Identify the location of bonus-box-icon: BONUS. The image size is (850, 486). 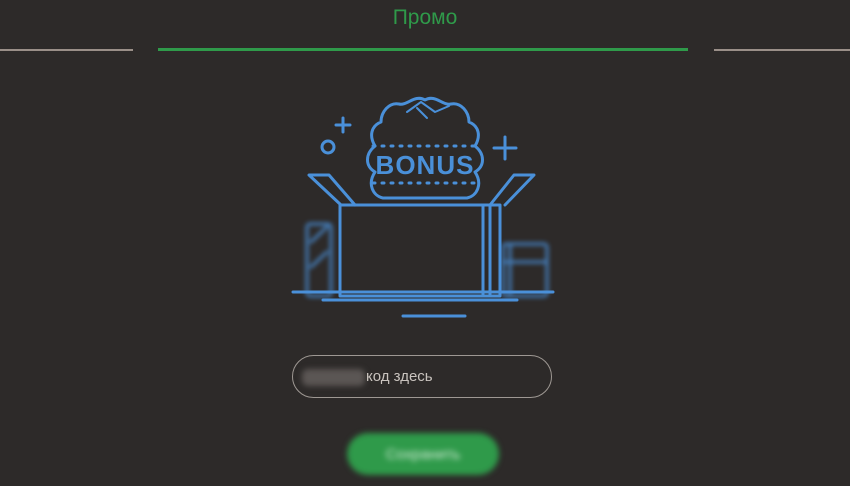
(423, 207).